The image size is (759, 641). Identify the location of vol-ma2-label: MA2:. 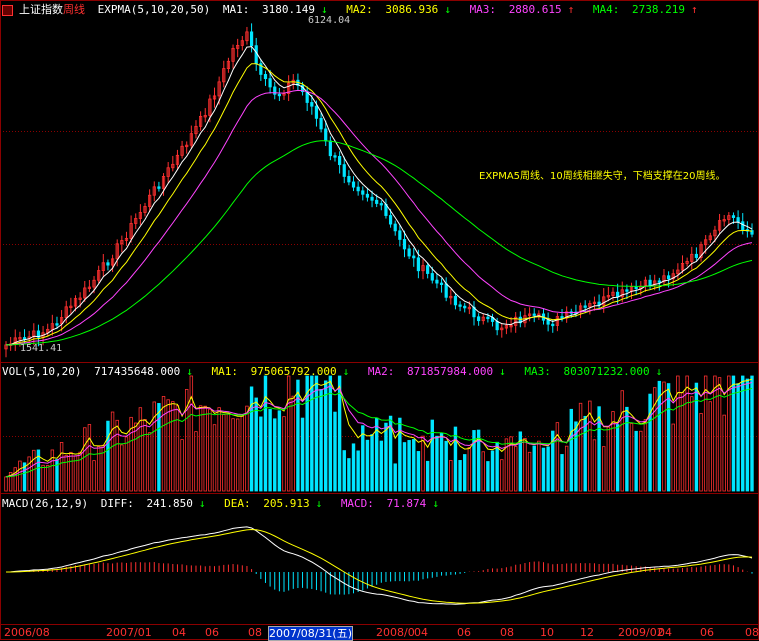
(381, 371).